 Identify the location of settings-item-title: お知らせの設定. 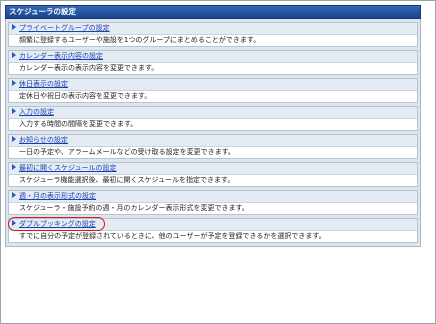
(213, 140).